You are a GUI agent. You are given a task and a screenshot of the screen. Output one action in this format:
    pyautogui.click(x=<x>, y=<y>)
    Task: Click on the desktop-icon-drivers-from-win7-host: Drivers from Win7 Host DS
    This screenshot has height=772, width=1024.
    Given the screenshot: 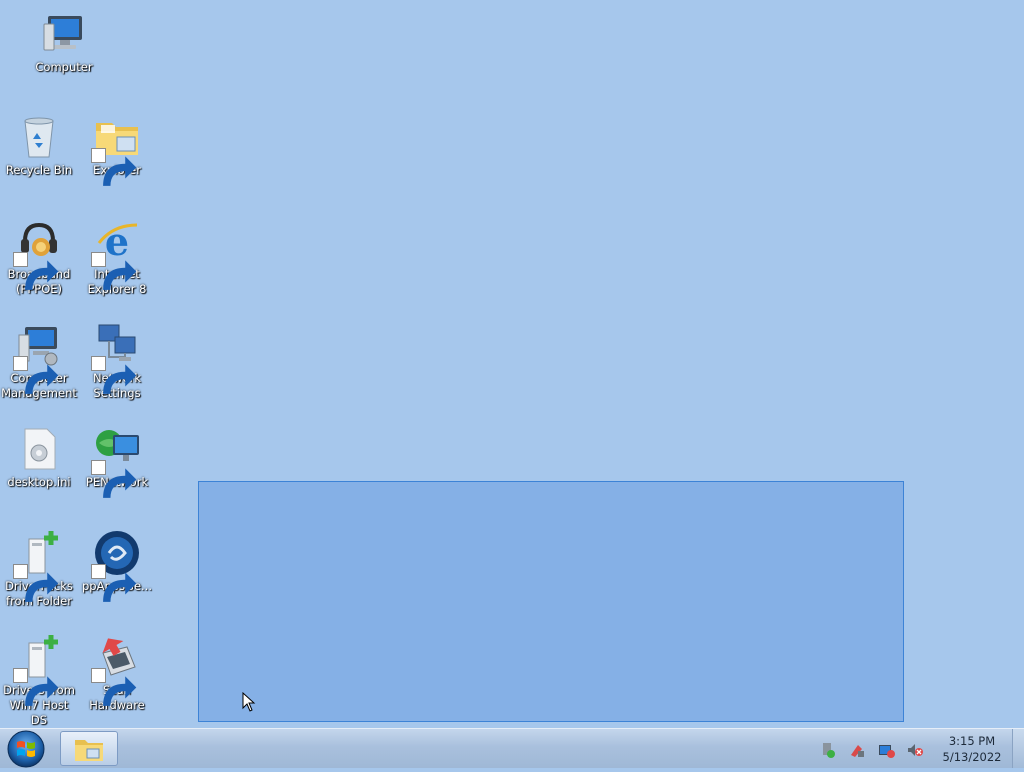 What is the action you would take?
    pyautogui.click(x=39, y=680)
    